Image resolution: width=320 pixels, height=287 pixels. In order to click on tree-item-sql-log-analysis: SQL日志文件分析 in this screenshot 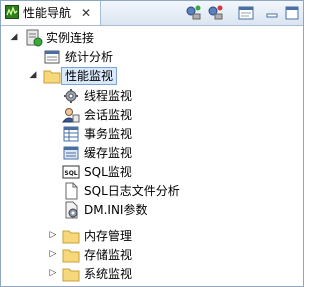, I will do `click(151, 191)`.